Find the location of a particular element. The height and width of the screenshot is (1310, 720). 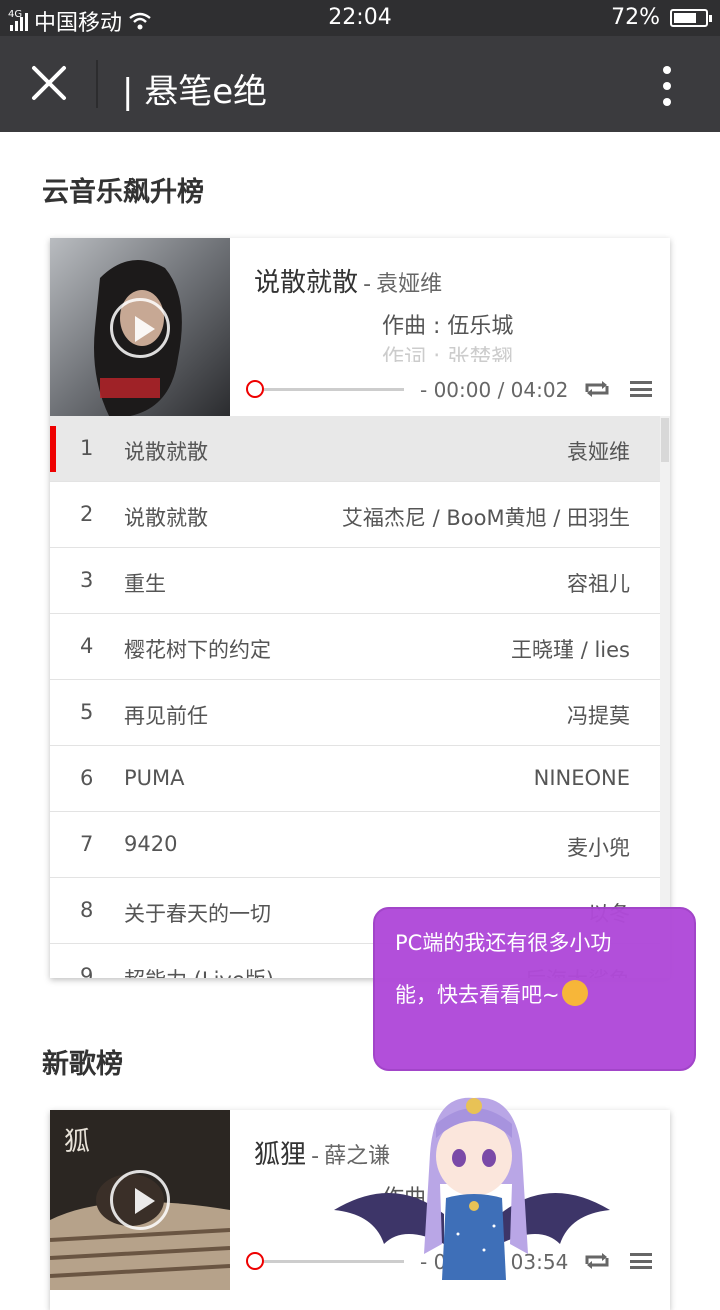

svg-text: 狐 is located at coordinates (77, 1142).